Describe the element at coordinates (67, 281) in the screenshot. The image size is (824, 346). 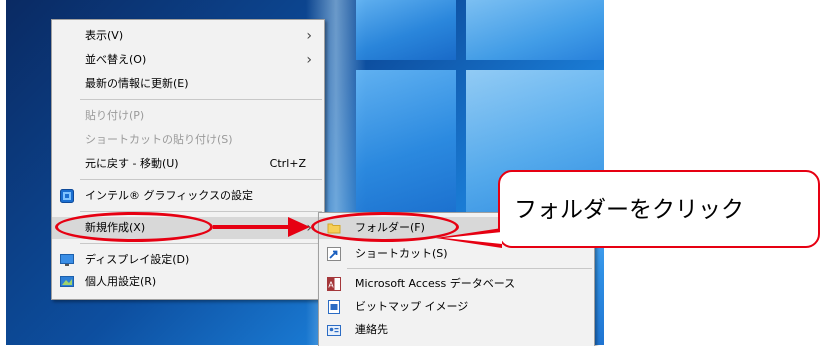
I see `personalize-icon` at that location.